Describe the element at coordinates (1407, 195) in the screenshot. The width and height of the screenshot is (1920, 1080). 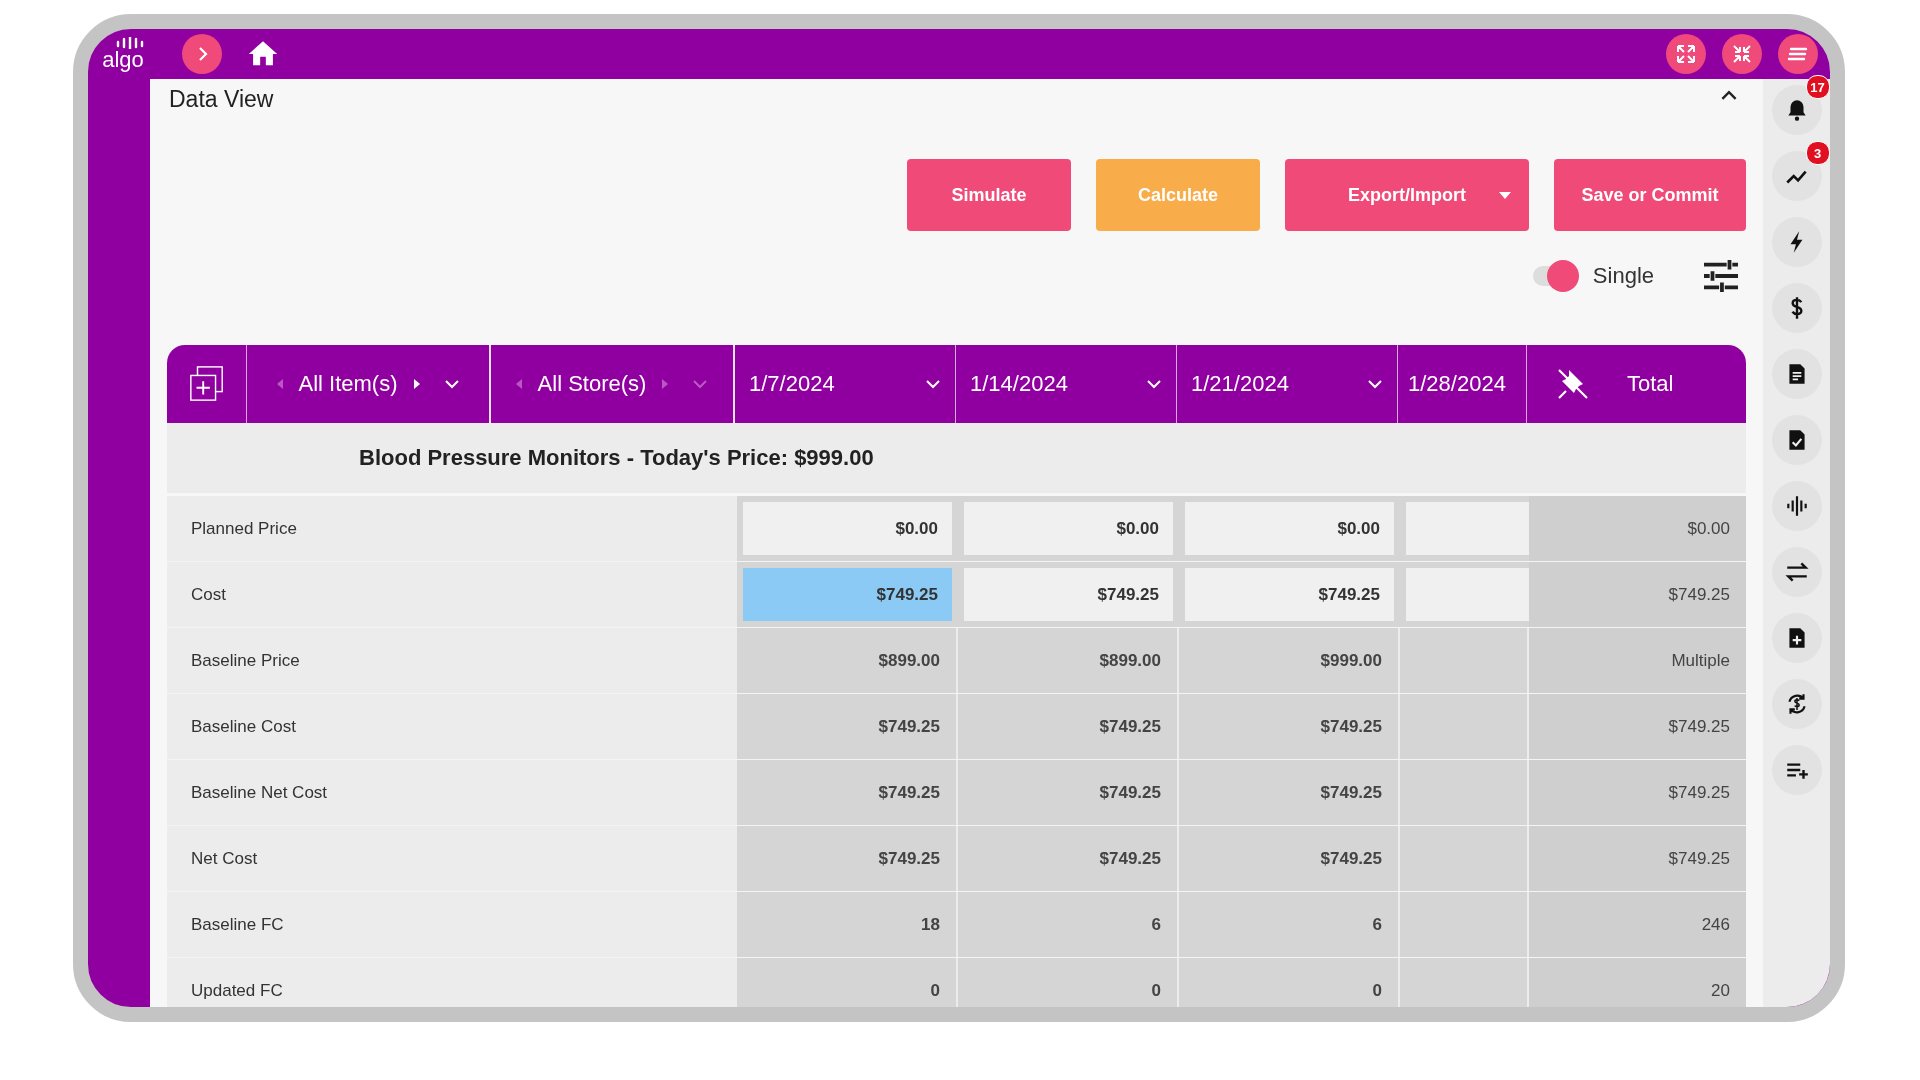
I see `dropdown-button: Export/Import` at that location.